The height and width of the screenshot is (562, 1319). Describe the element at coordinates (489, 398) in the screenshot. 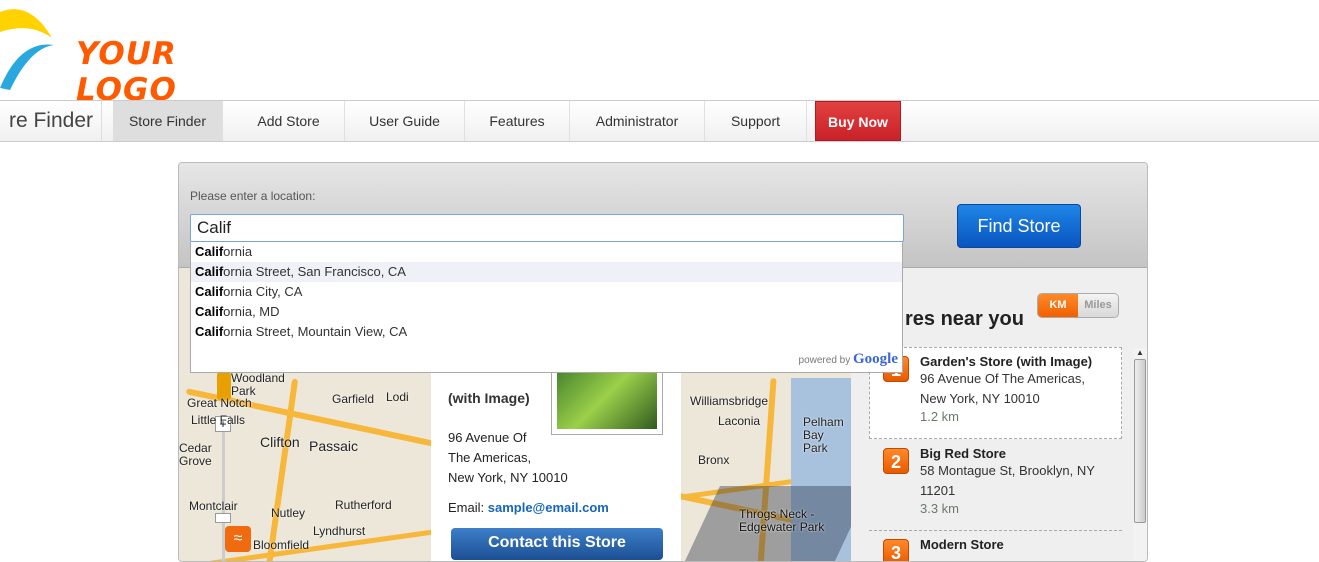

I see `info-store-title: (with Image)` at that location.